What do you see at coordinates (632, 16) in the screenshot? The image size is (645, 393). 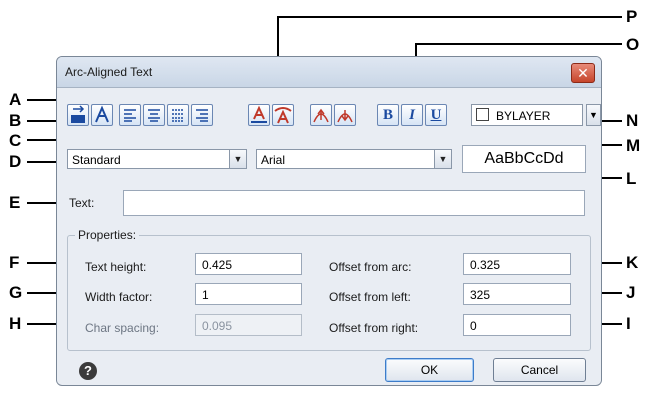 I see `callout-p: P` at bounding box center [632, 16].